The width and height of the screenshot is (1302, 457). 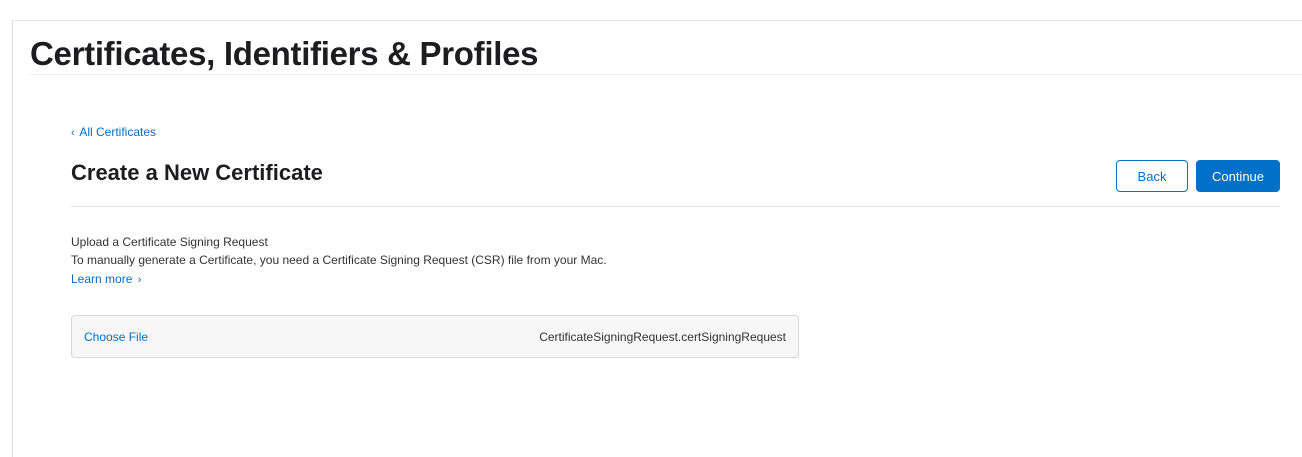 I want to click on title-divider, so click(x=666, y=74).